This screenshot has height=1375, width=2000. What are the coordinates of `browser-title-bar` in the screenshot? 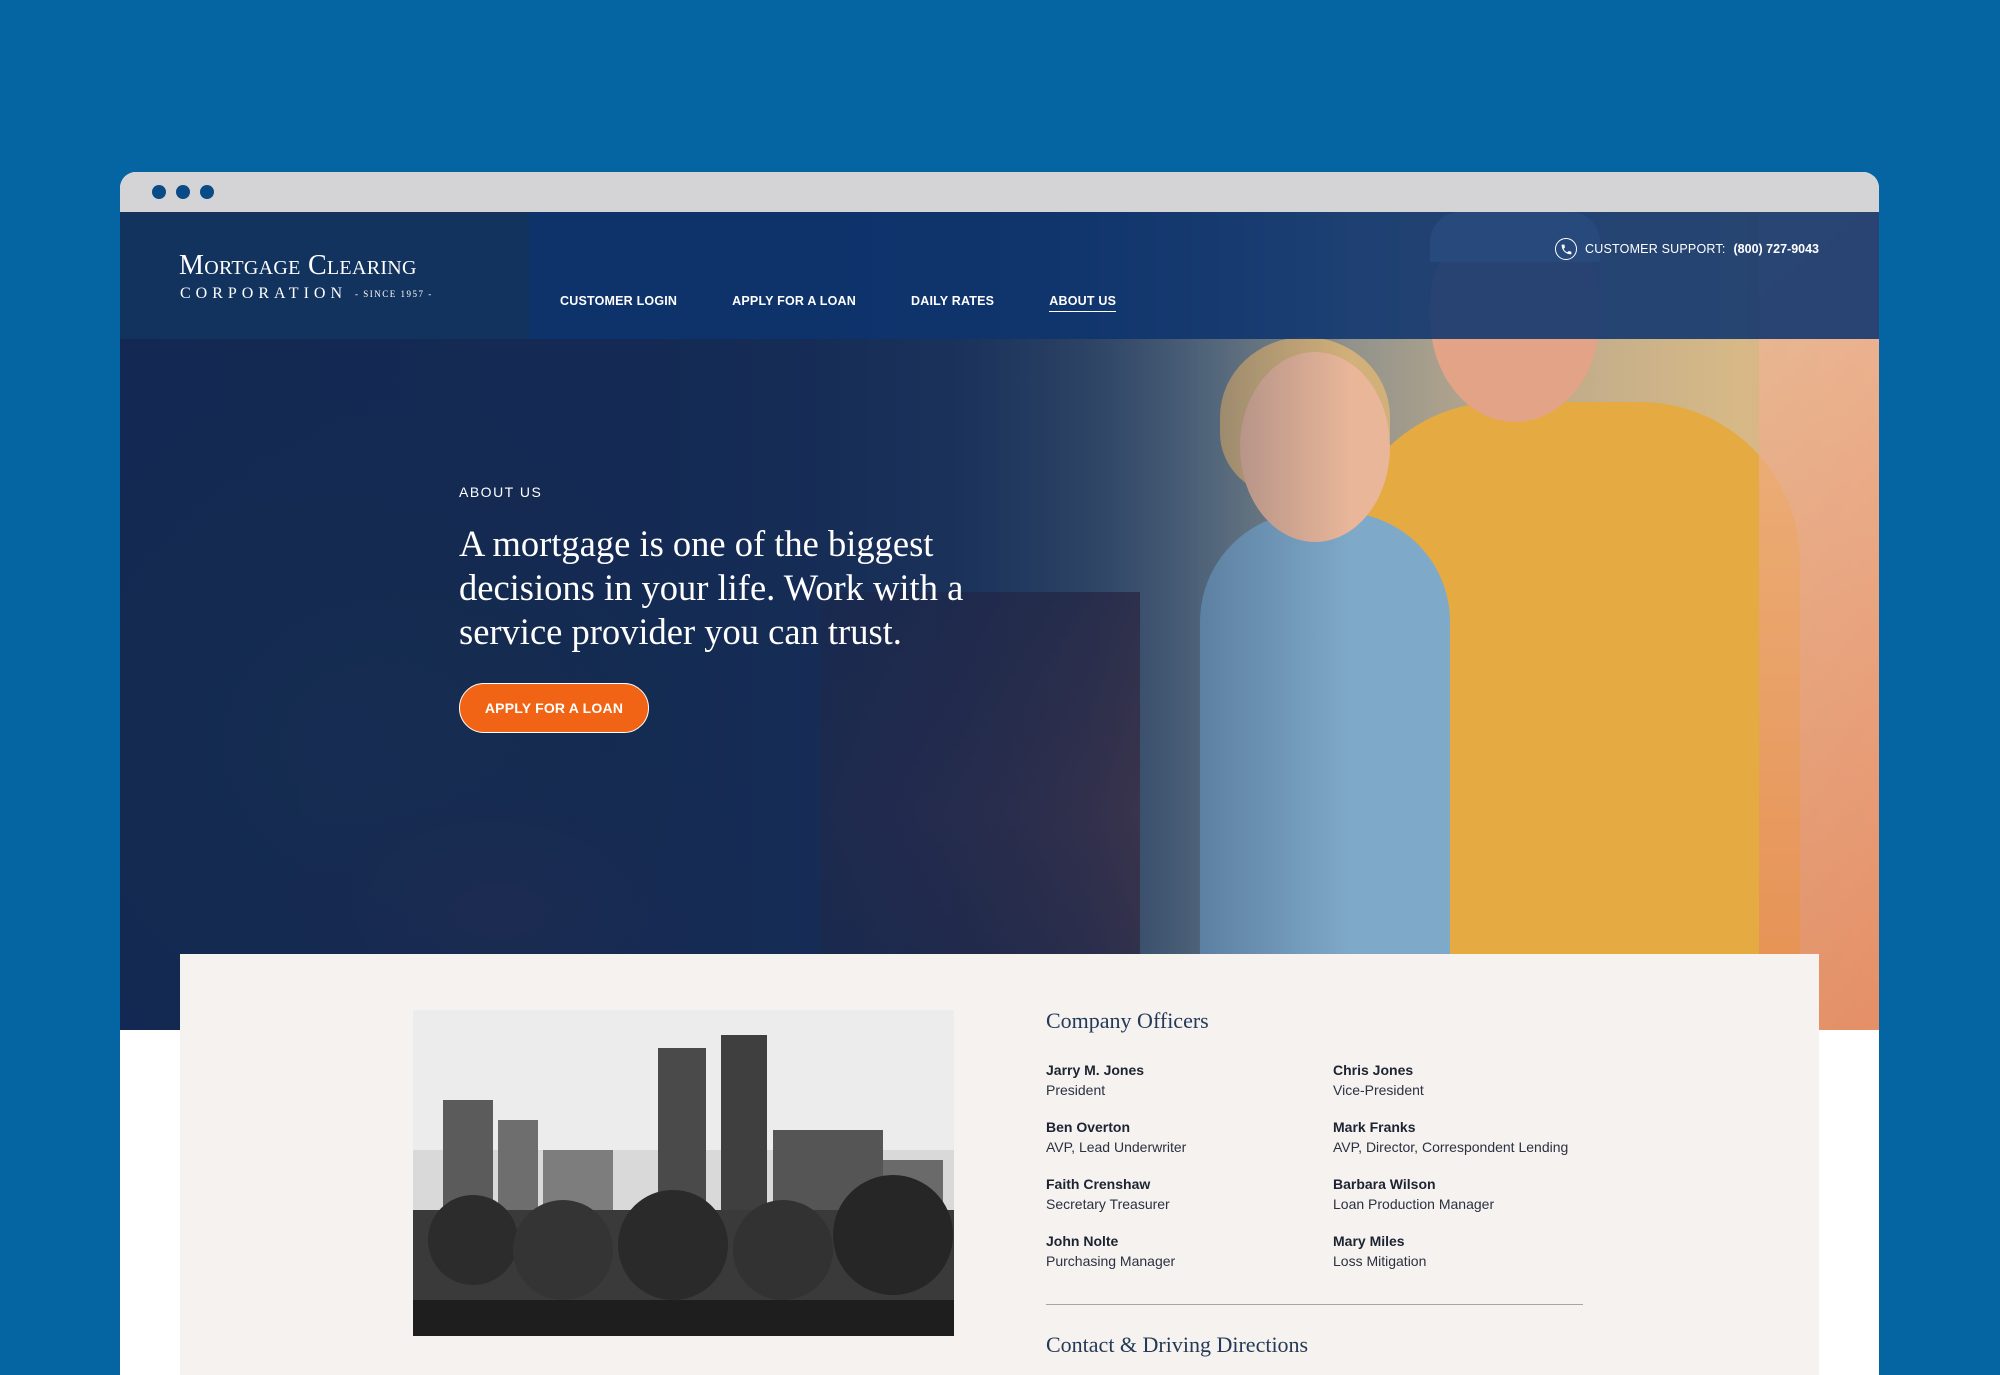 It's located at (999, 192).